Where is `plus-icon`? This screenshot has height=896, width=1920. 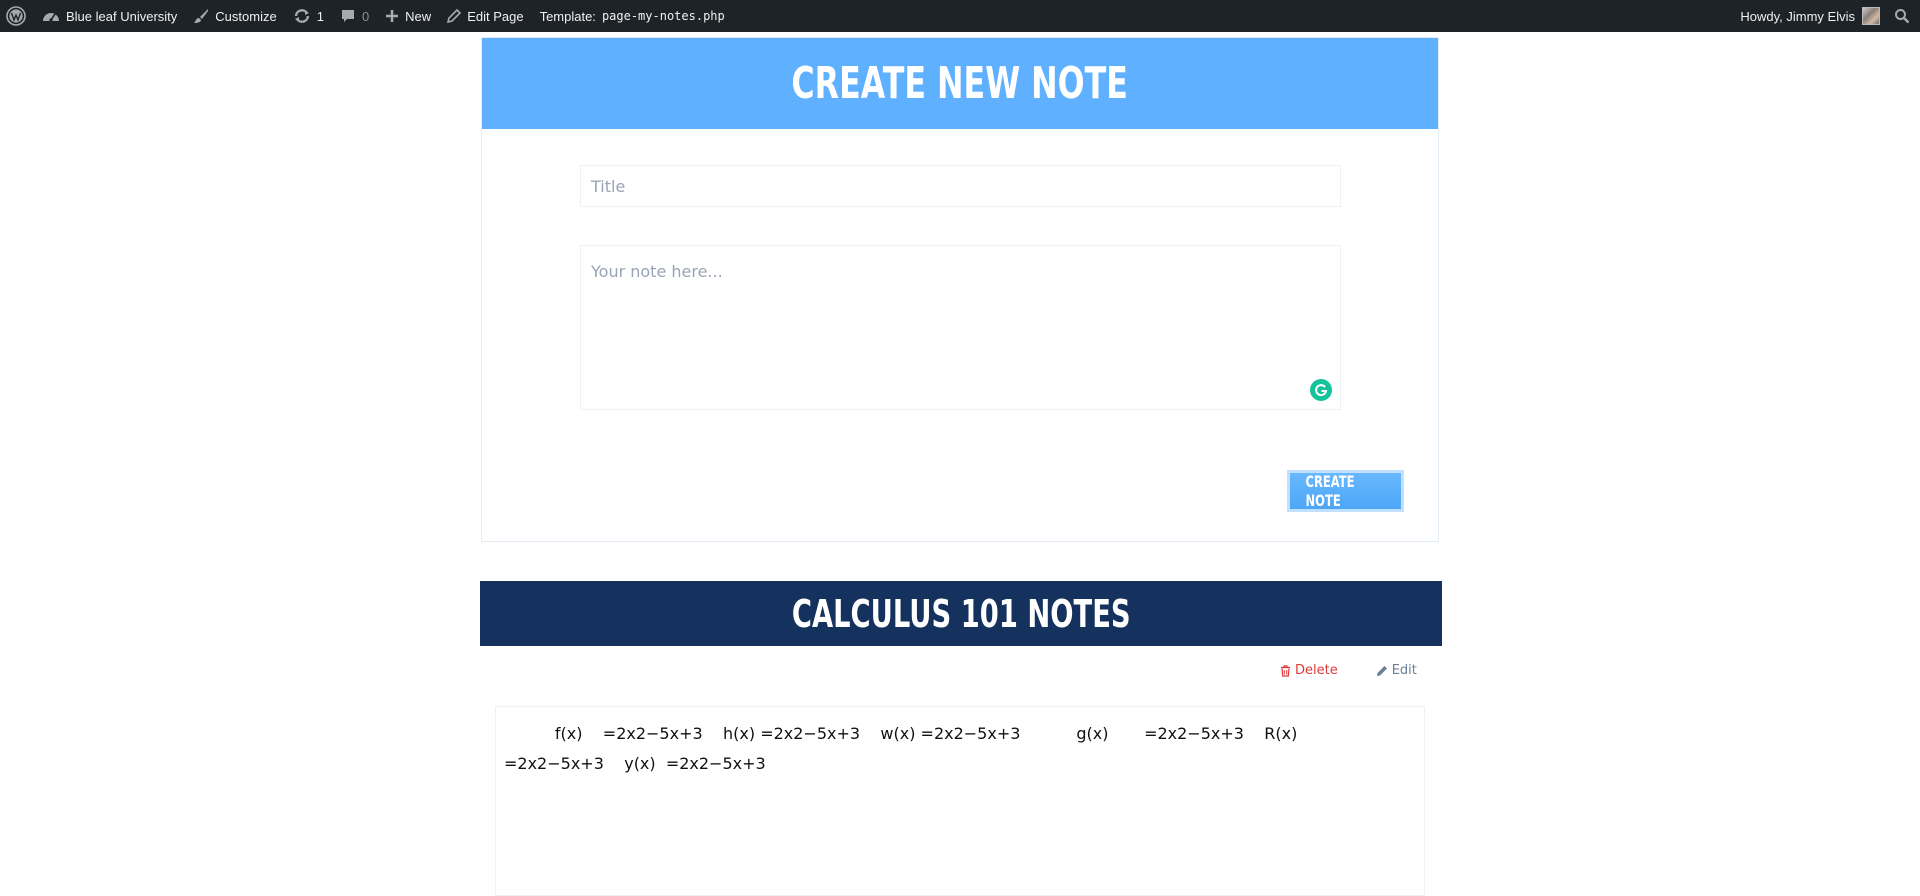 plus-icon is located at coordinates (392, 16).